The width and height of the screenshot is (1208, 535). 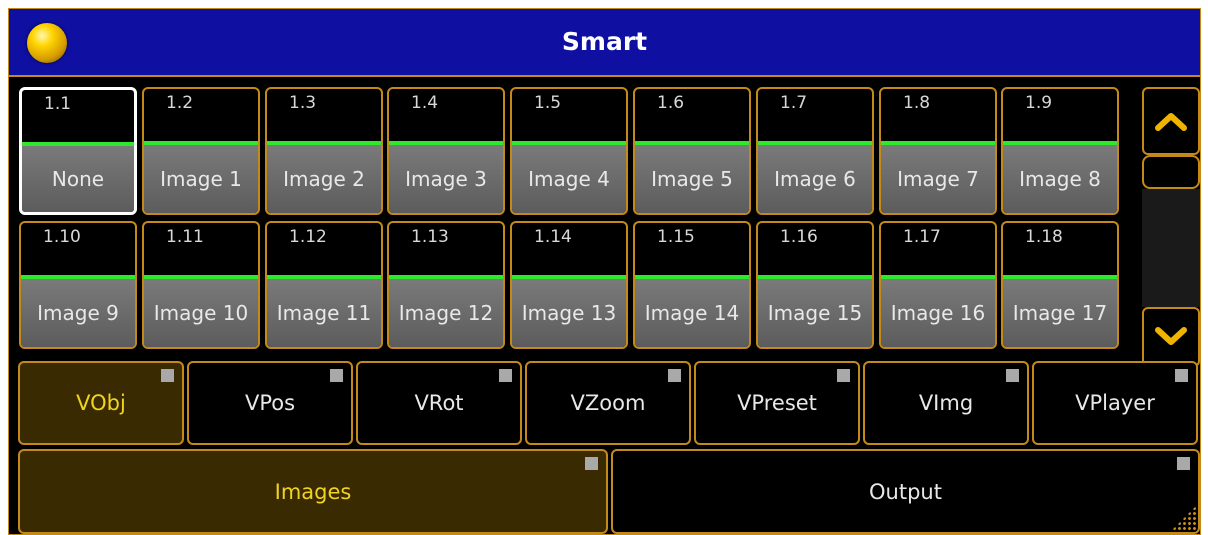 I want to click on tile-number: 1.8, so click(x=917, y=103).